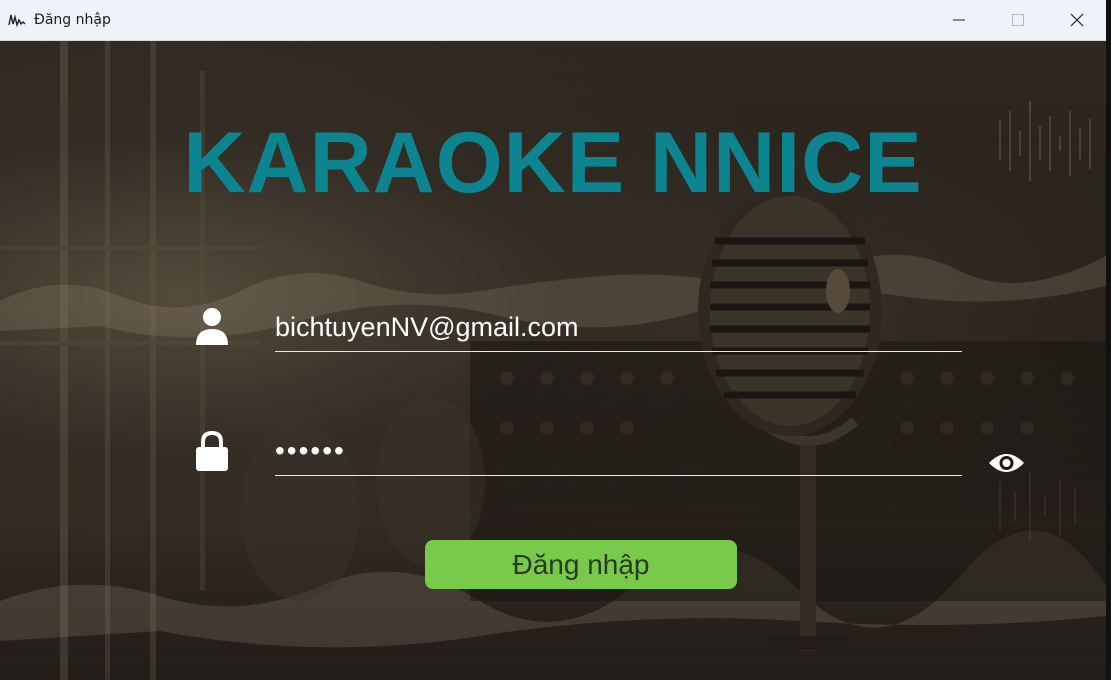 This screenshot has width=1111, height=680. What do you see at coordinates (72, 20) in the screenshot?
I see `window-title: Đăng nhập` at bounding box center [72, 20].